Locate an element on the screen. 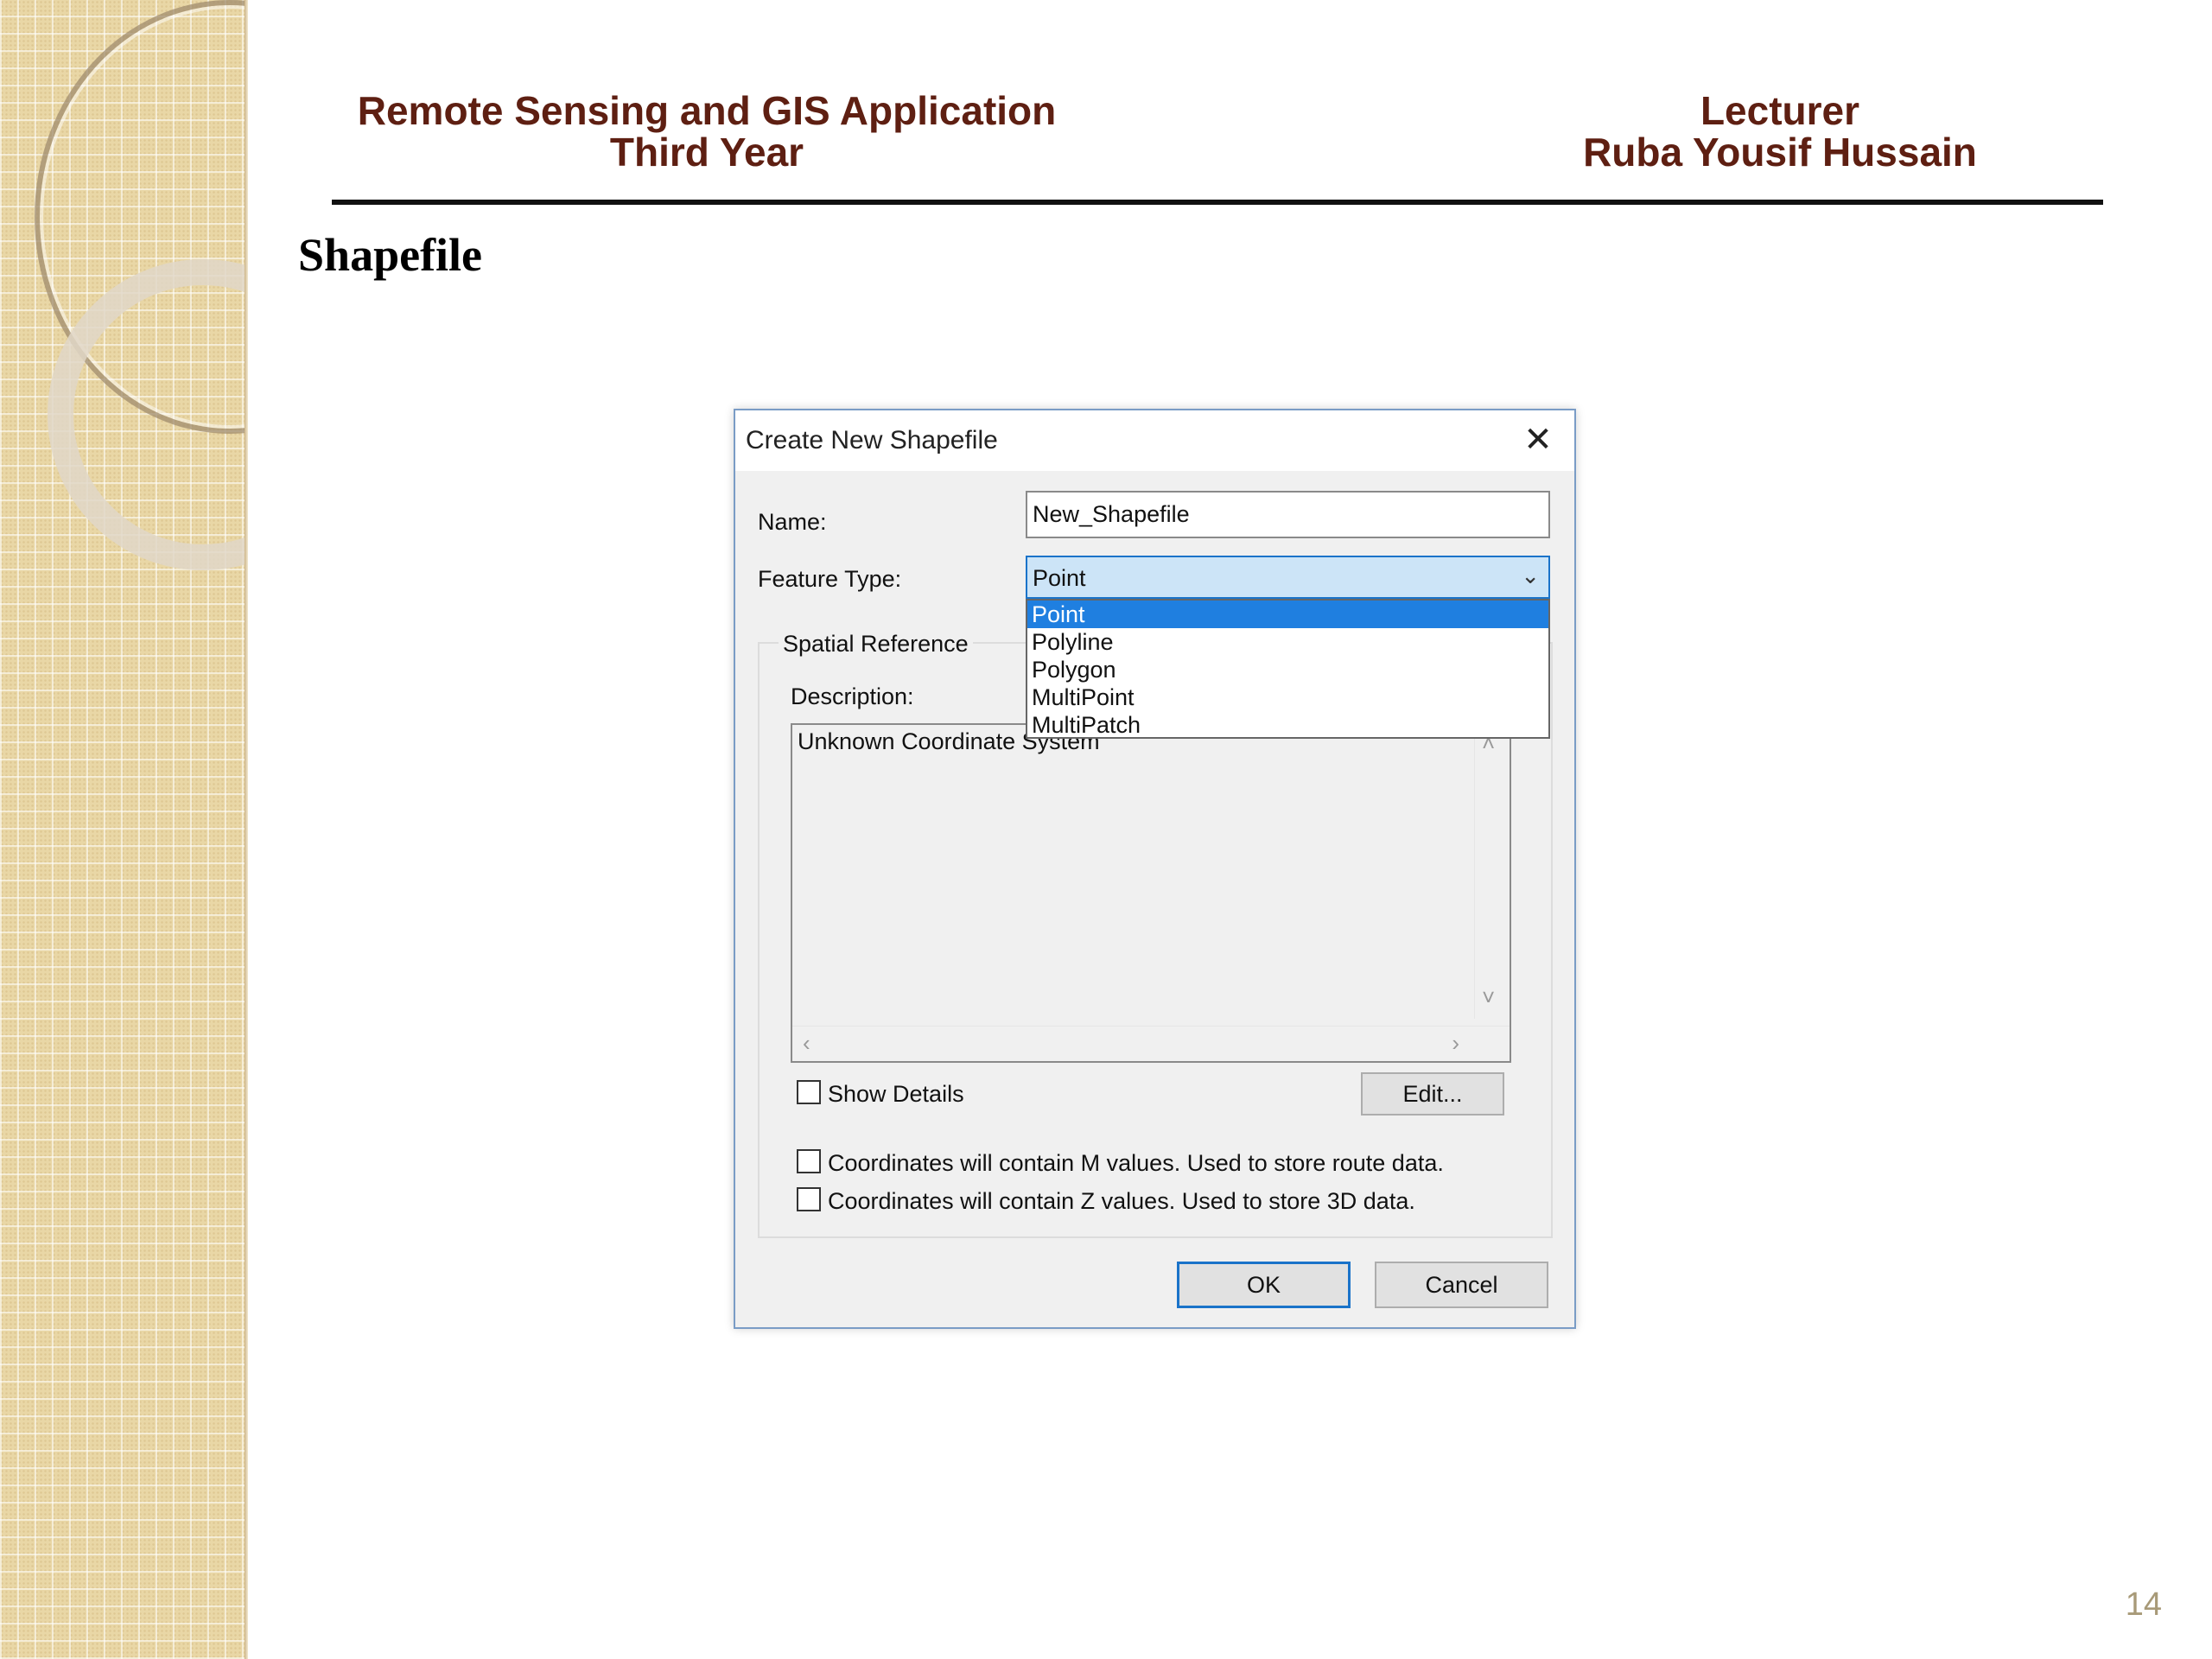  course-title: Remote Sensing and GIS Application is located at coordinates (707, 110).